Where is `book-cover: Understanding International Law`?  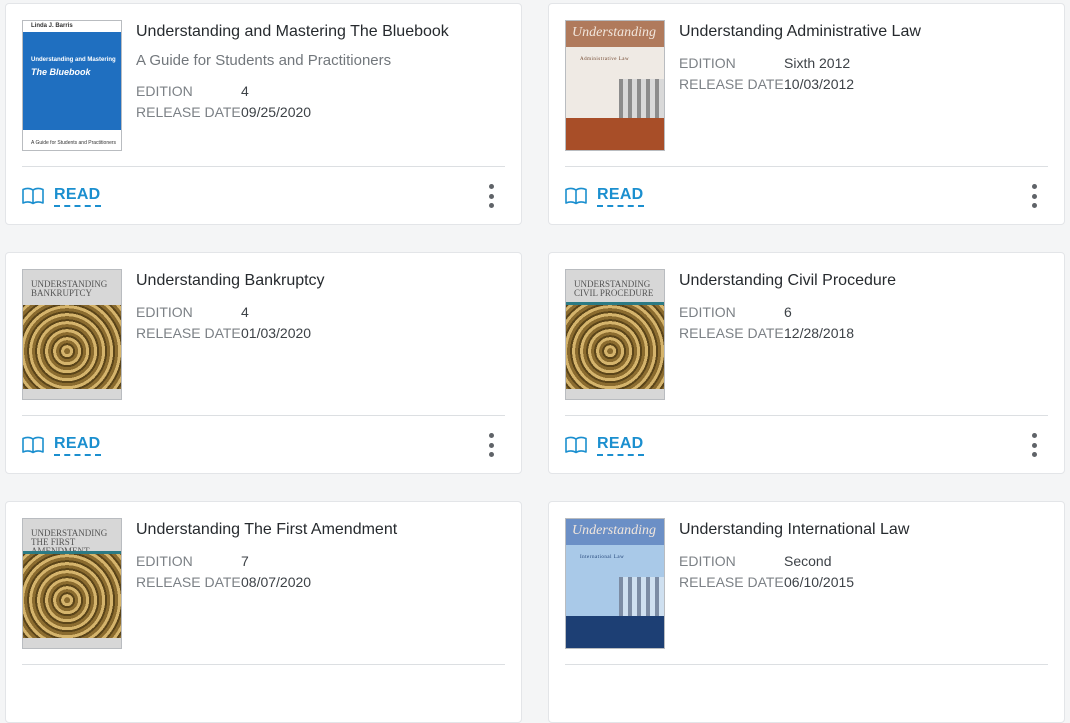
book-cover: Understanding International Law is located at coordinates (615, 583).